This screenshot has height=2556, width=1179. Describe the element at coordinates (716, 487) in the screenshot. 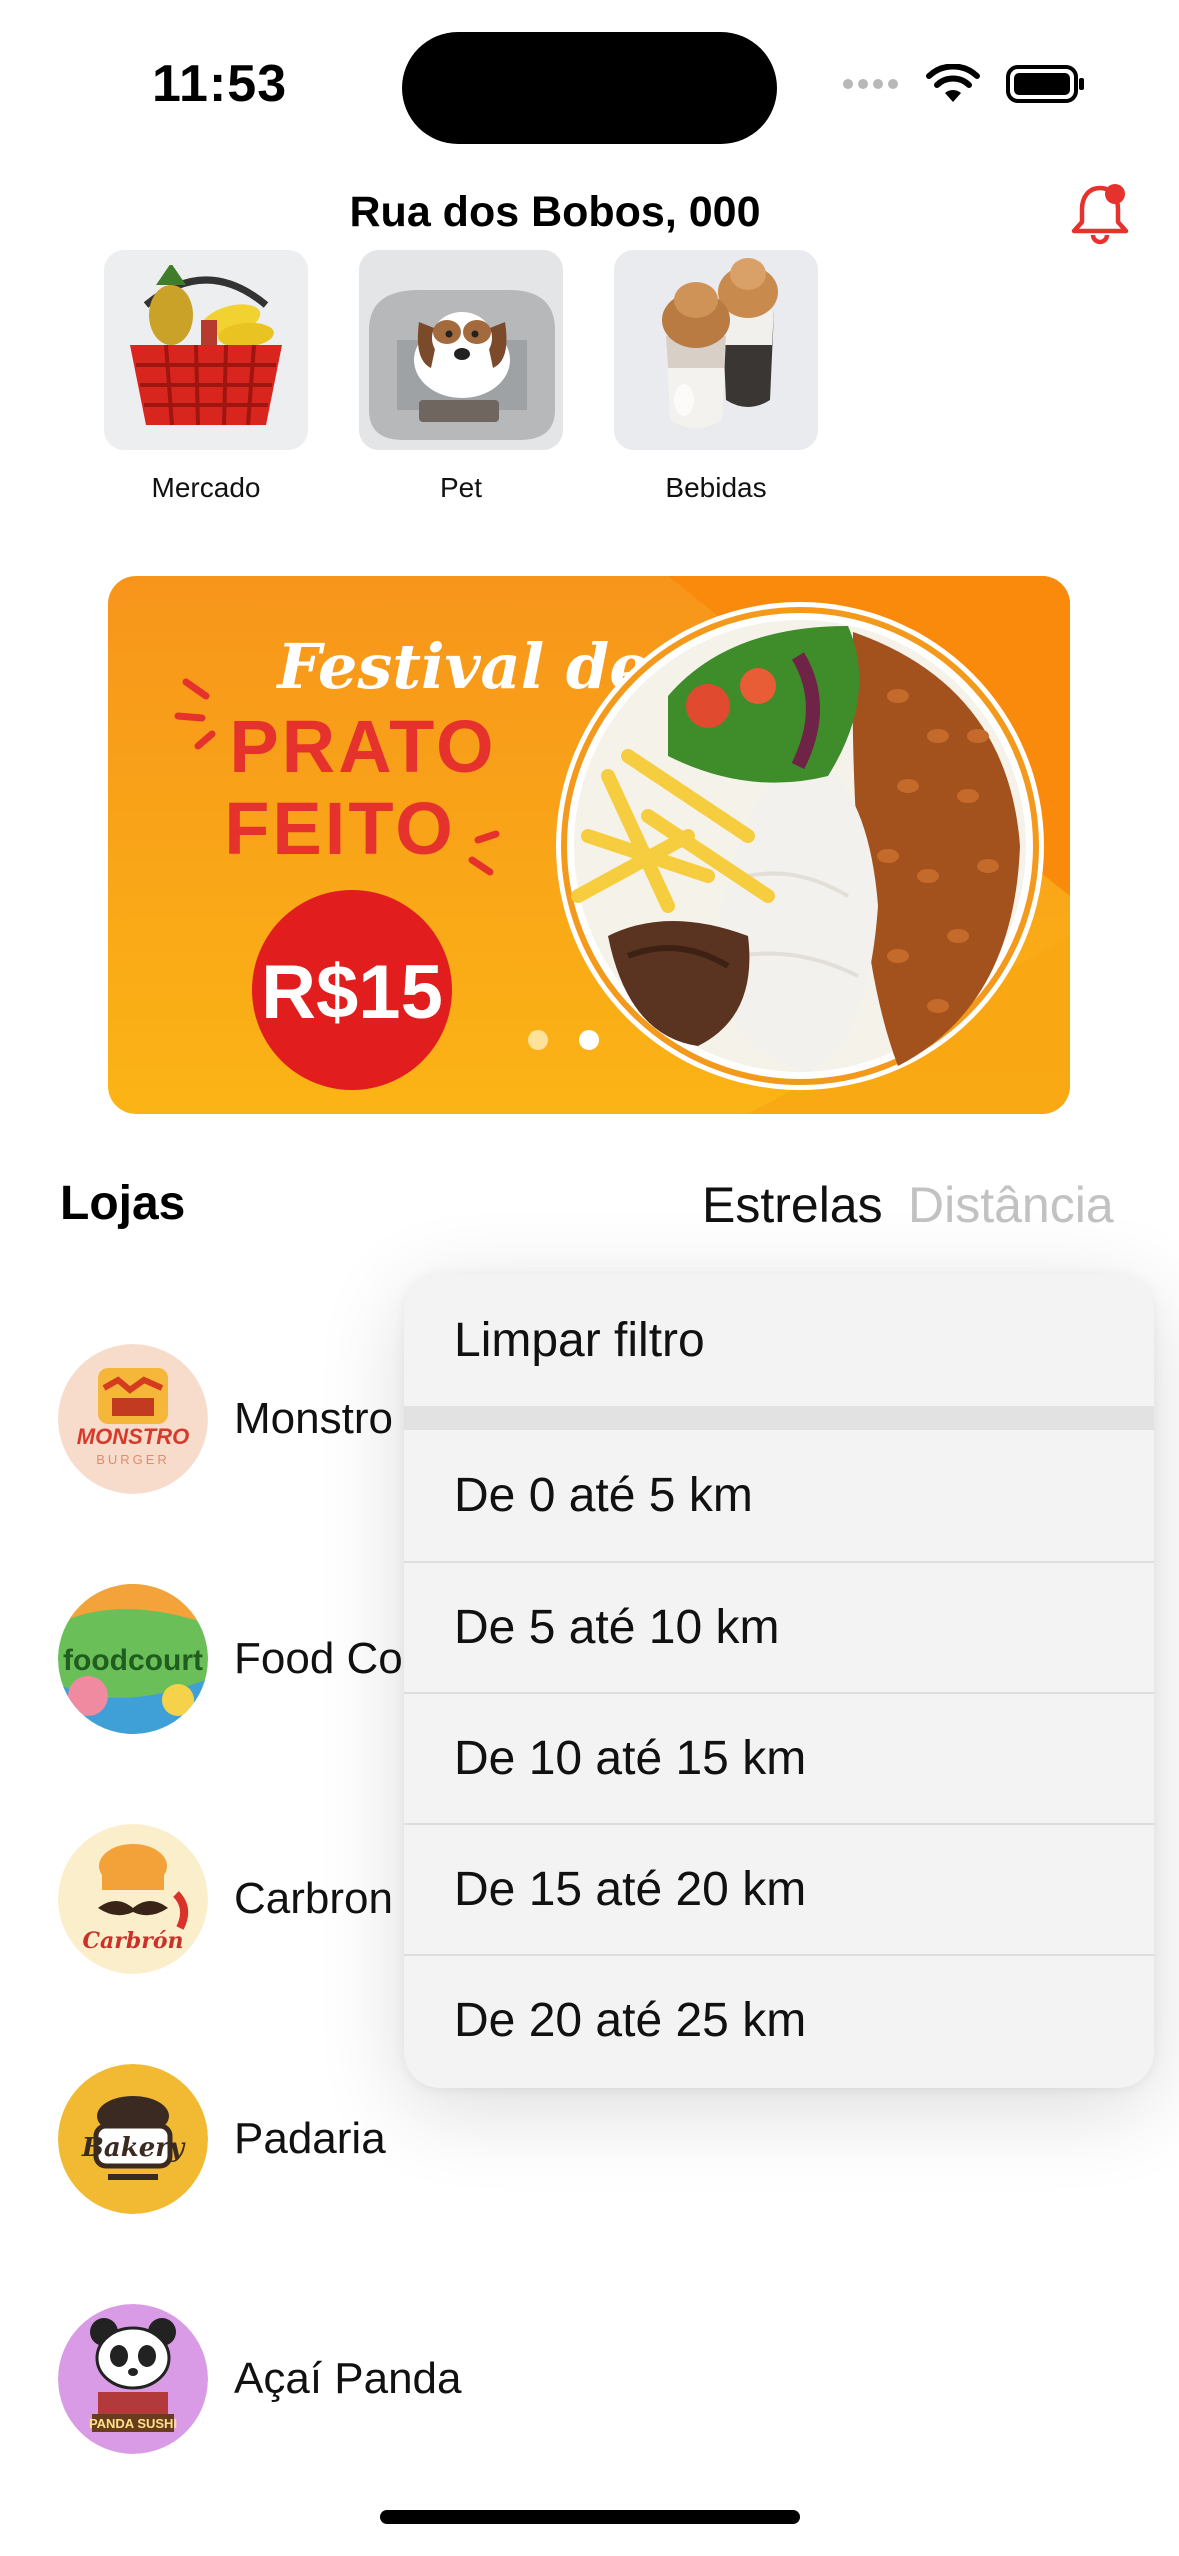

I see `category-label: Bebidas` at that location.